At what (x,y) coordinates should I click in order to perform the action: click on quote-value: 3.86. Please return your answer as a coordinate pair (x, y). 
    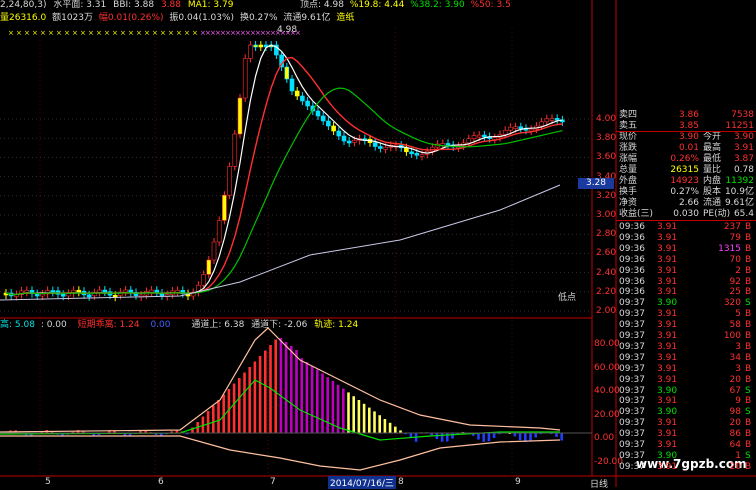
    Looking at the image, I should click on (688, 115).